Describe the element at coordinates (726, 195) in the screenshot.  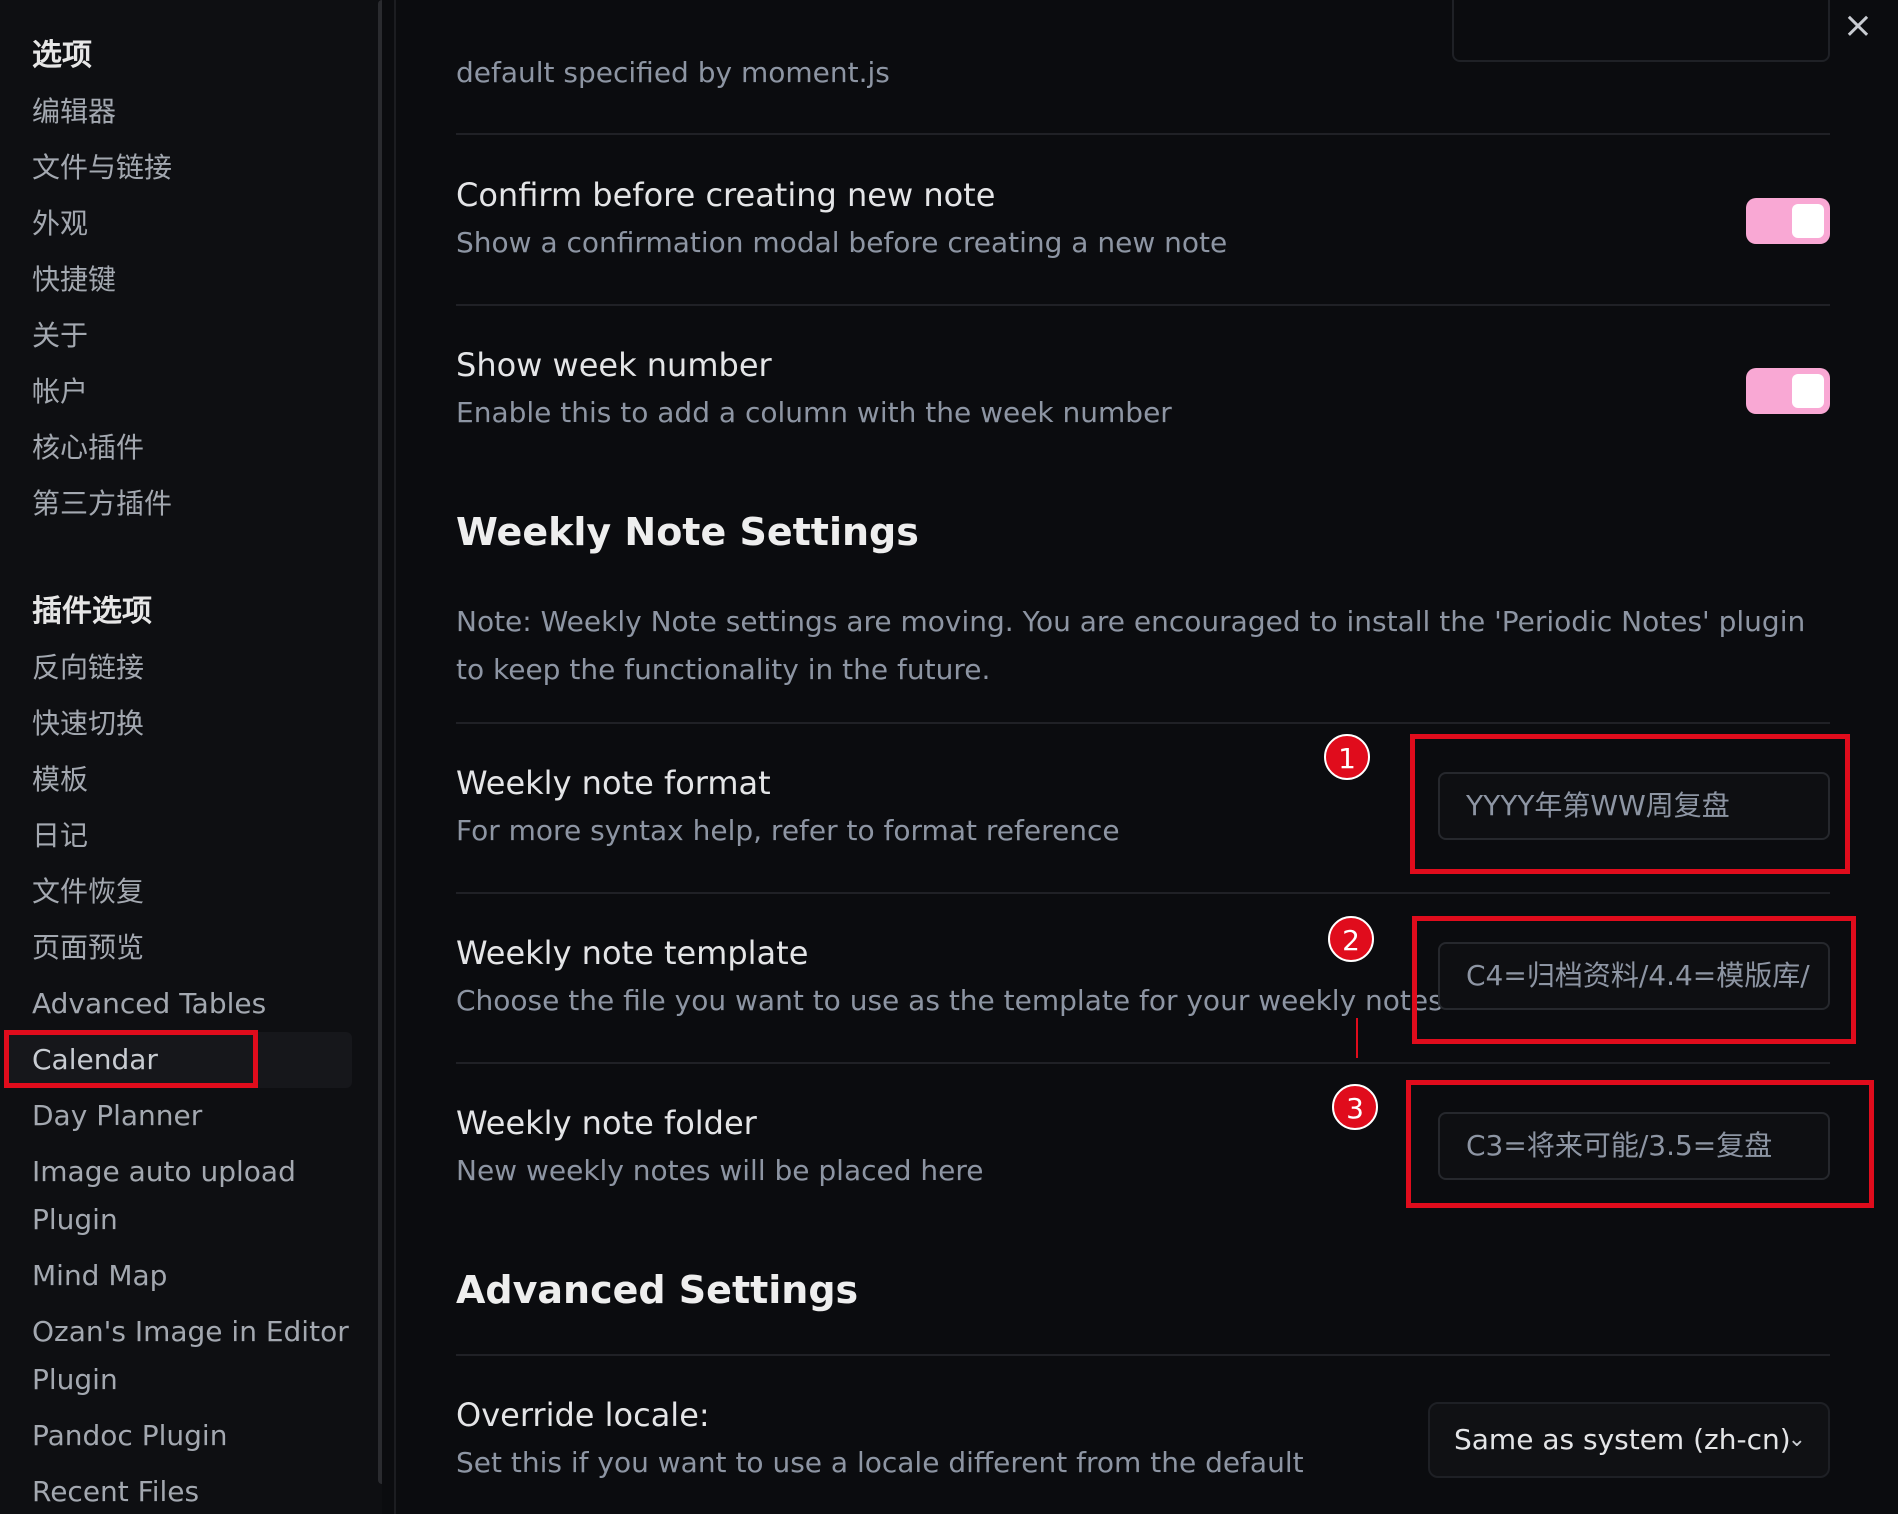
I see `confirm-new-note-title: Confirm before creating new note` at that location.